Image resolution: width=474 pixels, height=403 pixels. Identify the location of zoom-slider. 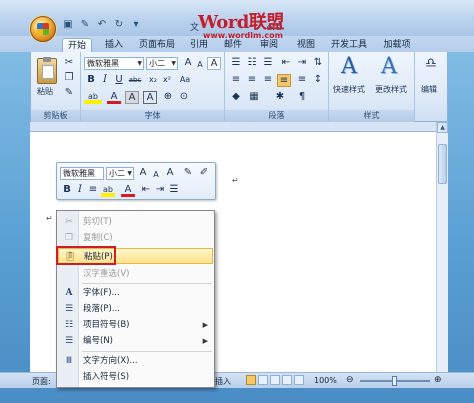
(395, 381).